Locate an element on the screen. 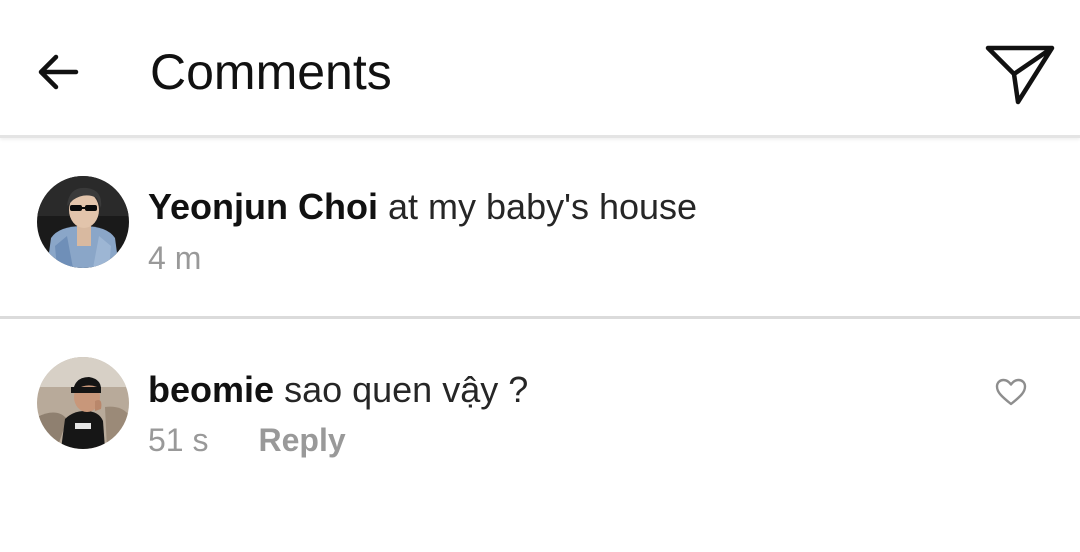 The image size is (1080, 552). back-button is located at coordinates (58, 72).